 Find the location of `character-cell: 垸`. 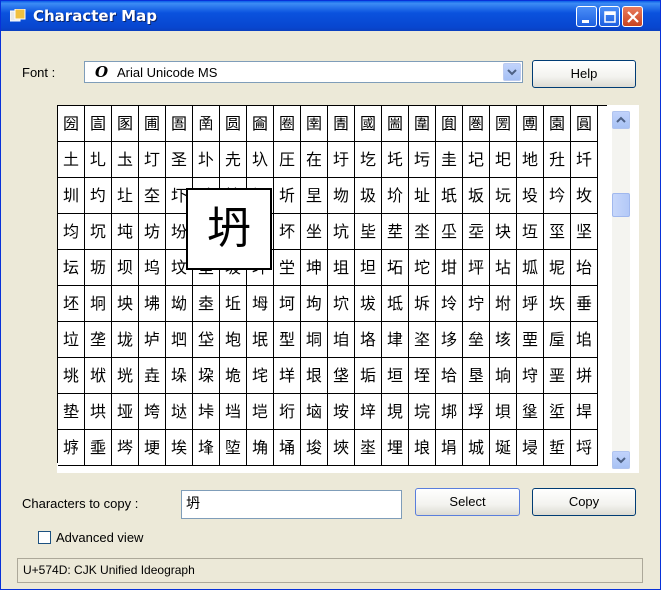

character-cell: 垸 is located at coordinates (422, 412).